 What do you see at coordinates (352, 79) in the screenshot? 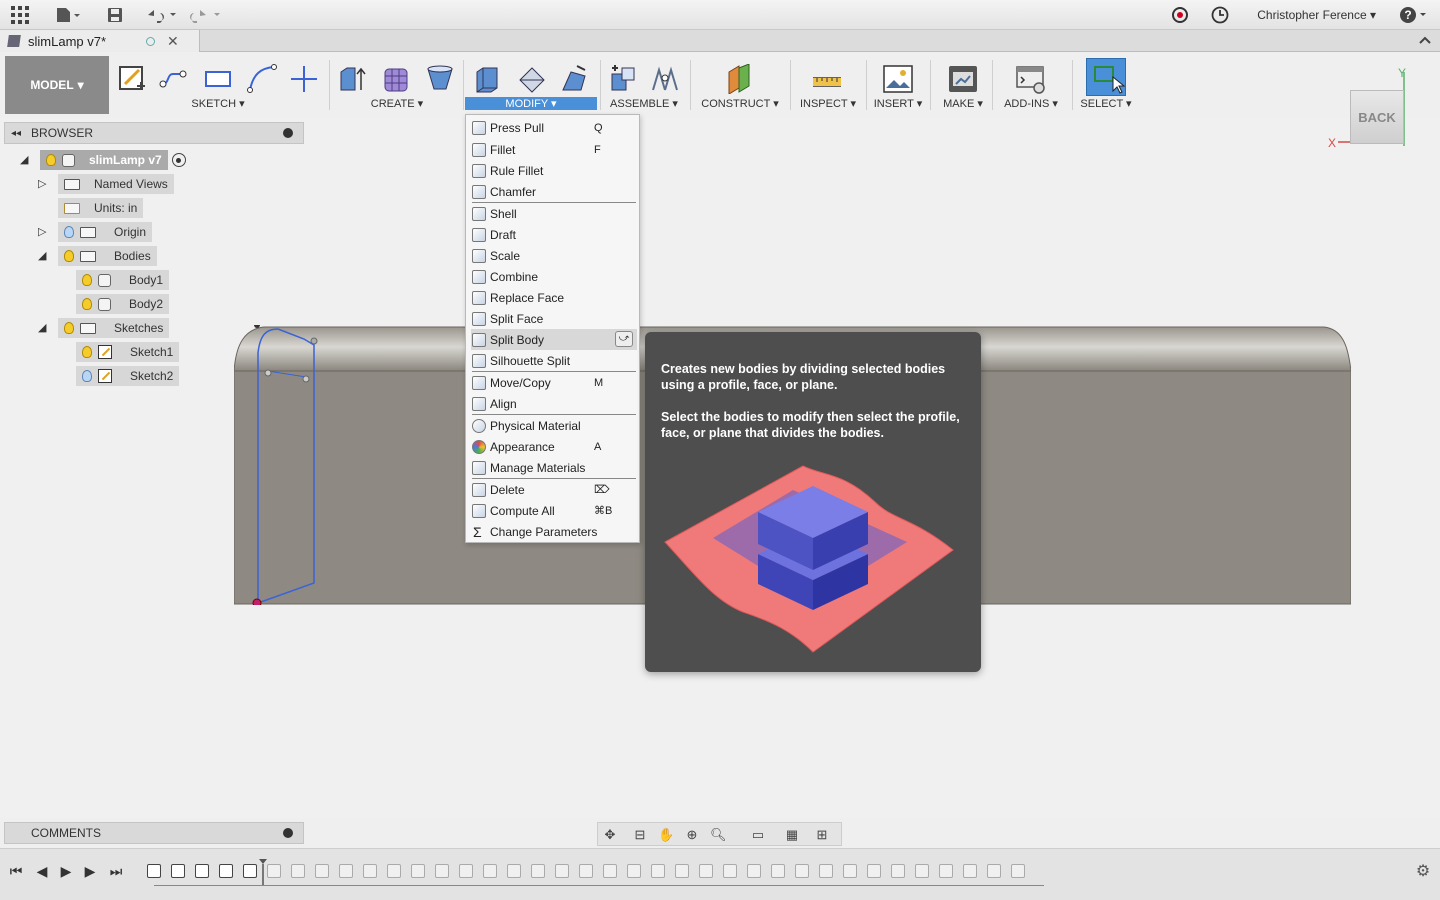
I see `extrude-icon` at bounding box center [352, 79].